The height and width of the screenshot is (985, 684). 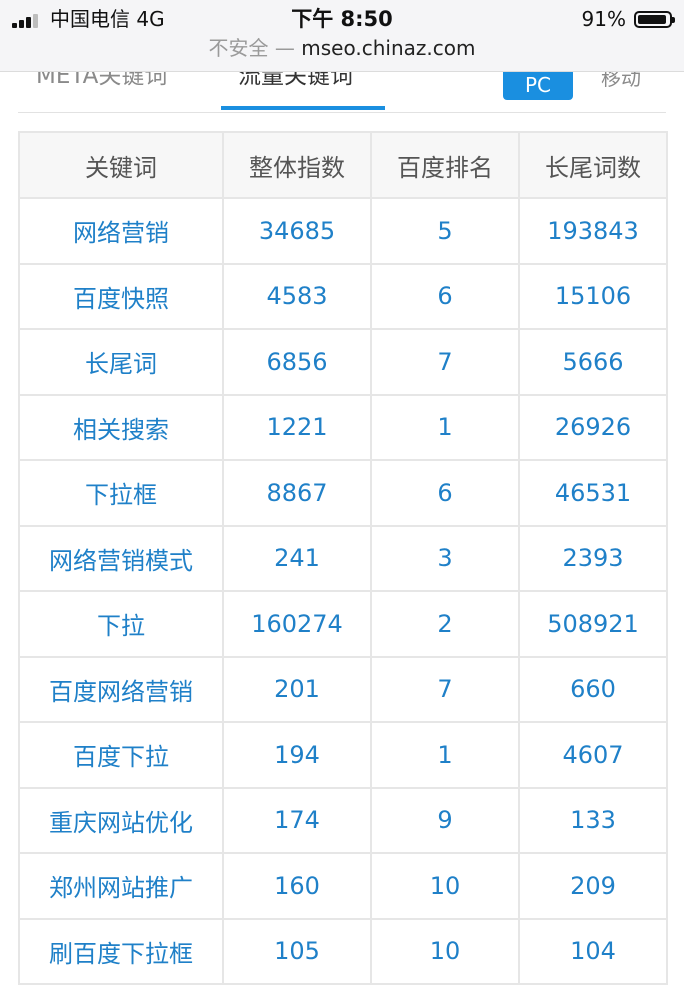 I want to click on longtail-cell: 46531, so click(x=593, y=493).